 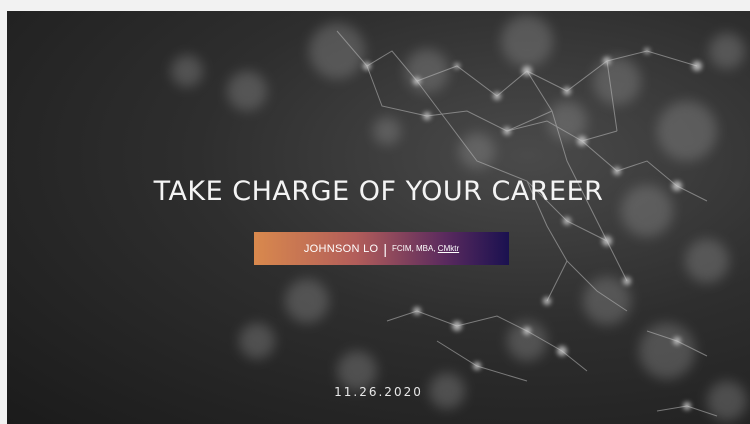 I want to click on presenter-name: JOHNSON LO, so click(x=341, y=248).